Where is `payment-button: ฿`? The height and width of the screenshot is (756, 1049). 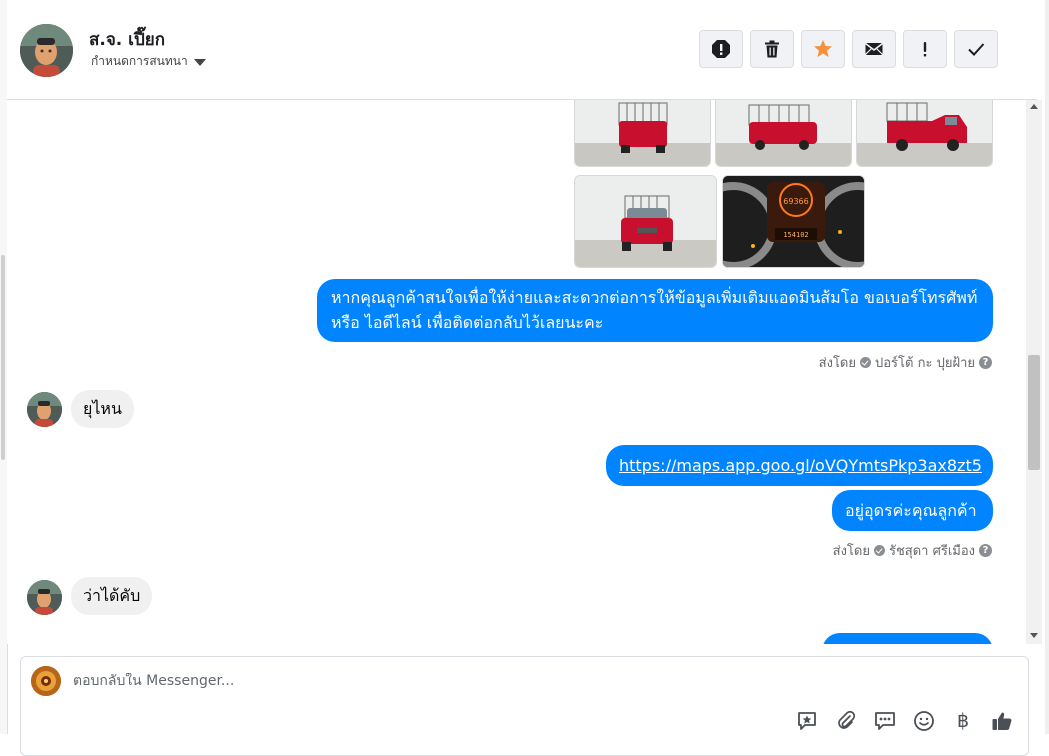
payment-button: ฿ is located at coordinates (963, 721).